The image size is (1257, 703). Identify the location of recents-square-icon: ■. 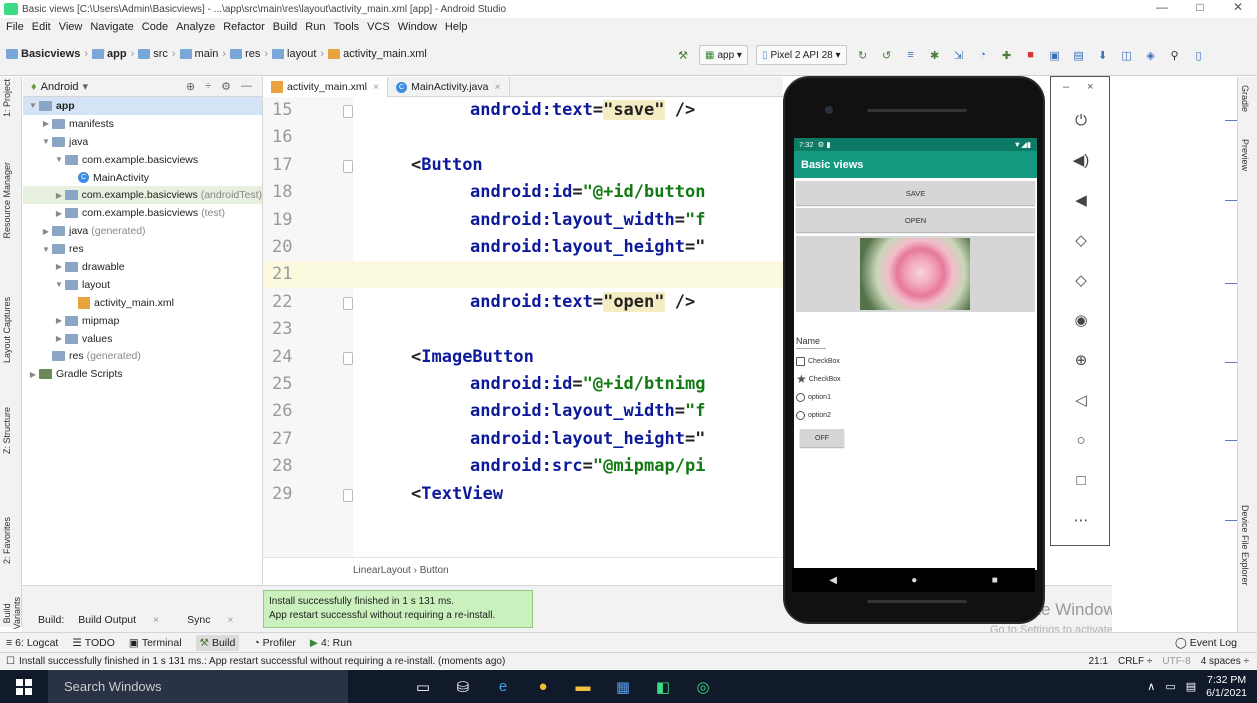
(995, 580).